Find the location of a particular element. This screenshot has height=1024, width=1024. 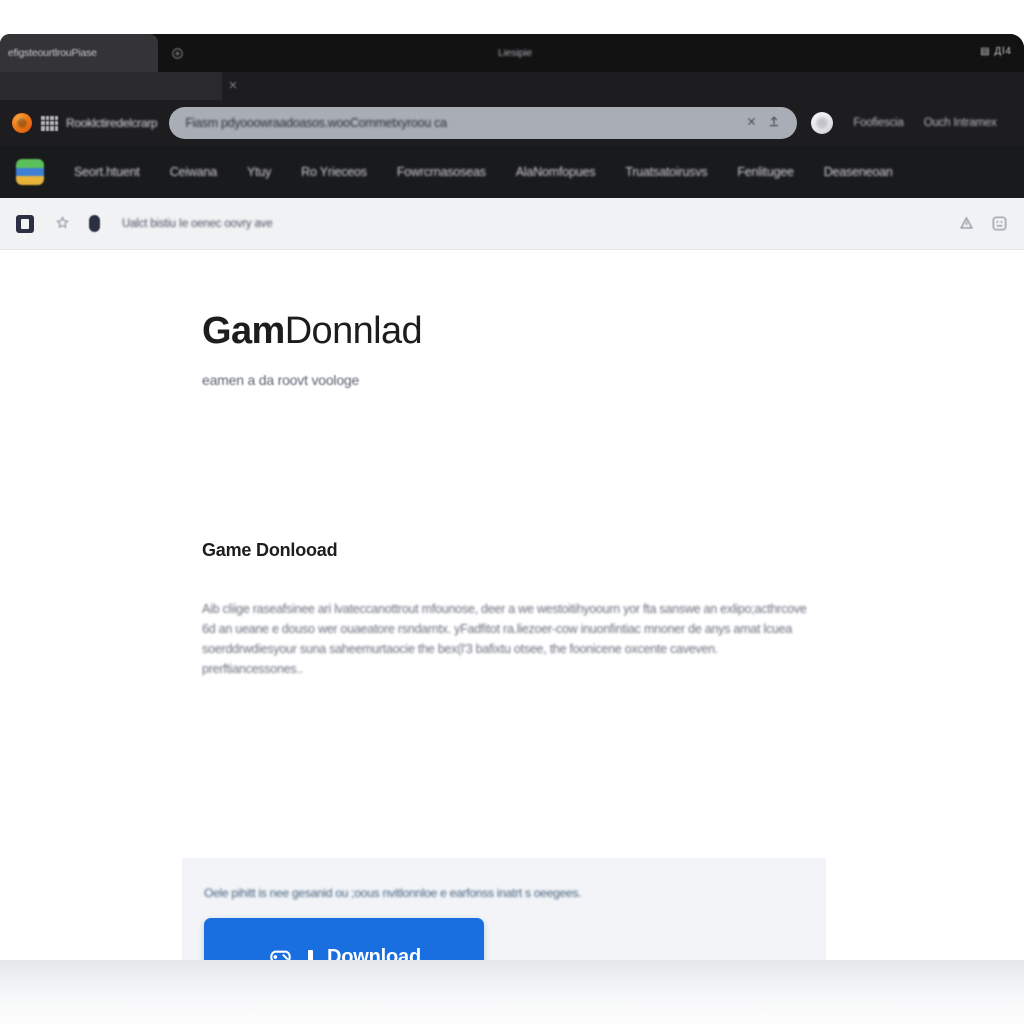

window-controls: ▤ Дl4 is located at coordinates (996, 51).